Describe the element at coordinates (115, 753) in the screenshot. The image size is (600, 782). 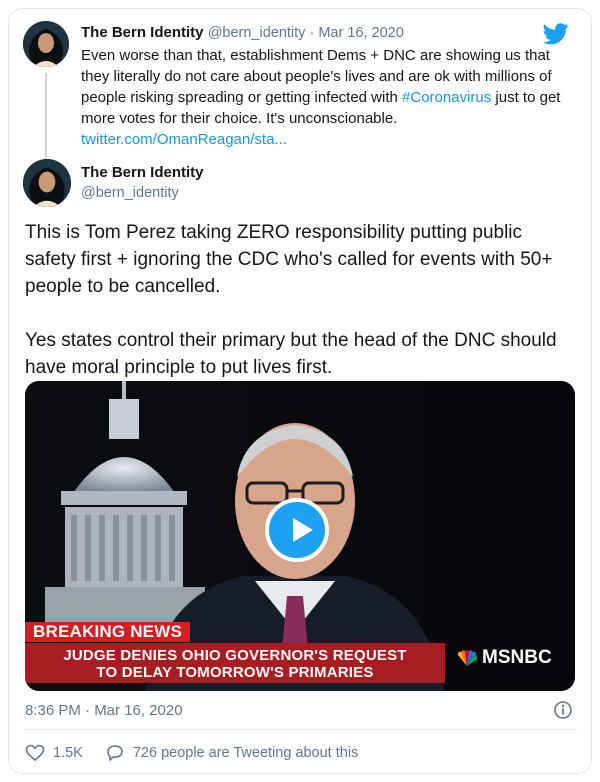
I see `speech-bubble-icon` at that location.